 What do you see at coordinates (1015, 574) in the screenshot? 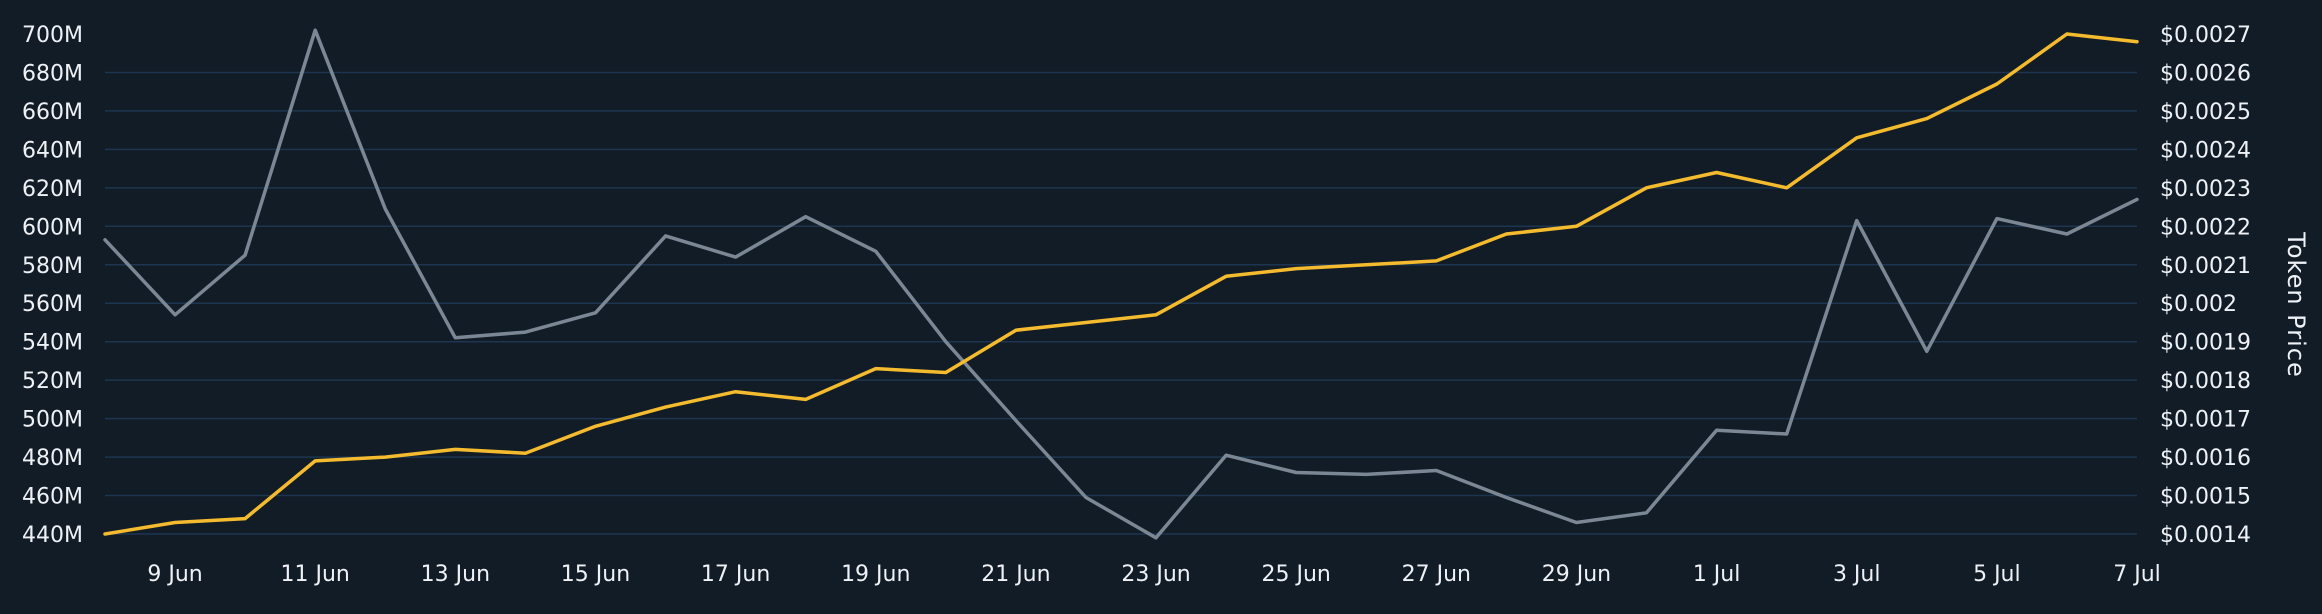
I see `x-tick-label: 21 Jun` at bounding box center [1015, 574].